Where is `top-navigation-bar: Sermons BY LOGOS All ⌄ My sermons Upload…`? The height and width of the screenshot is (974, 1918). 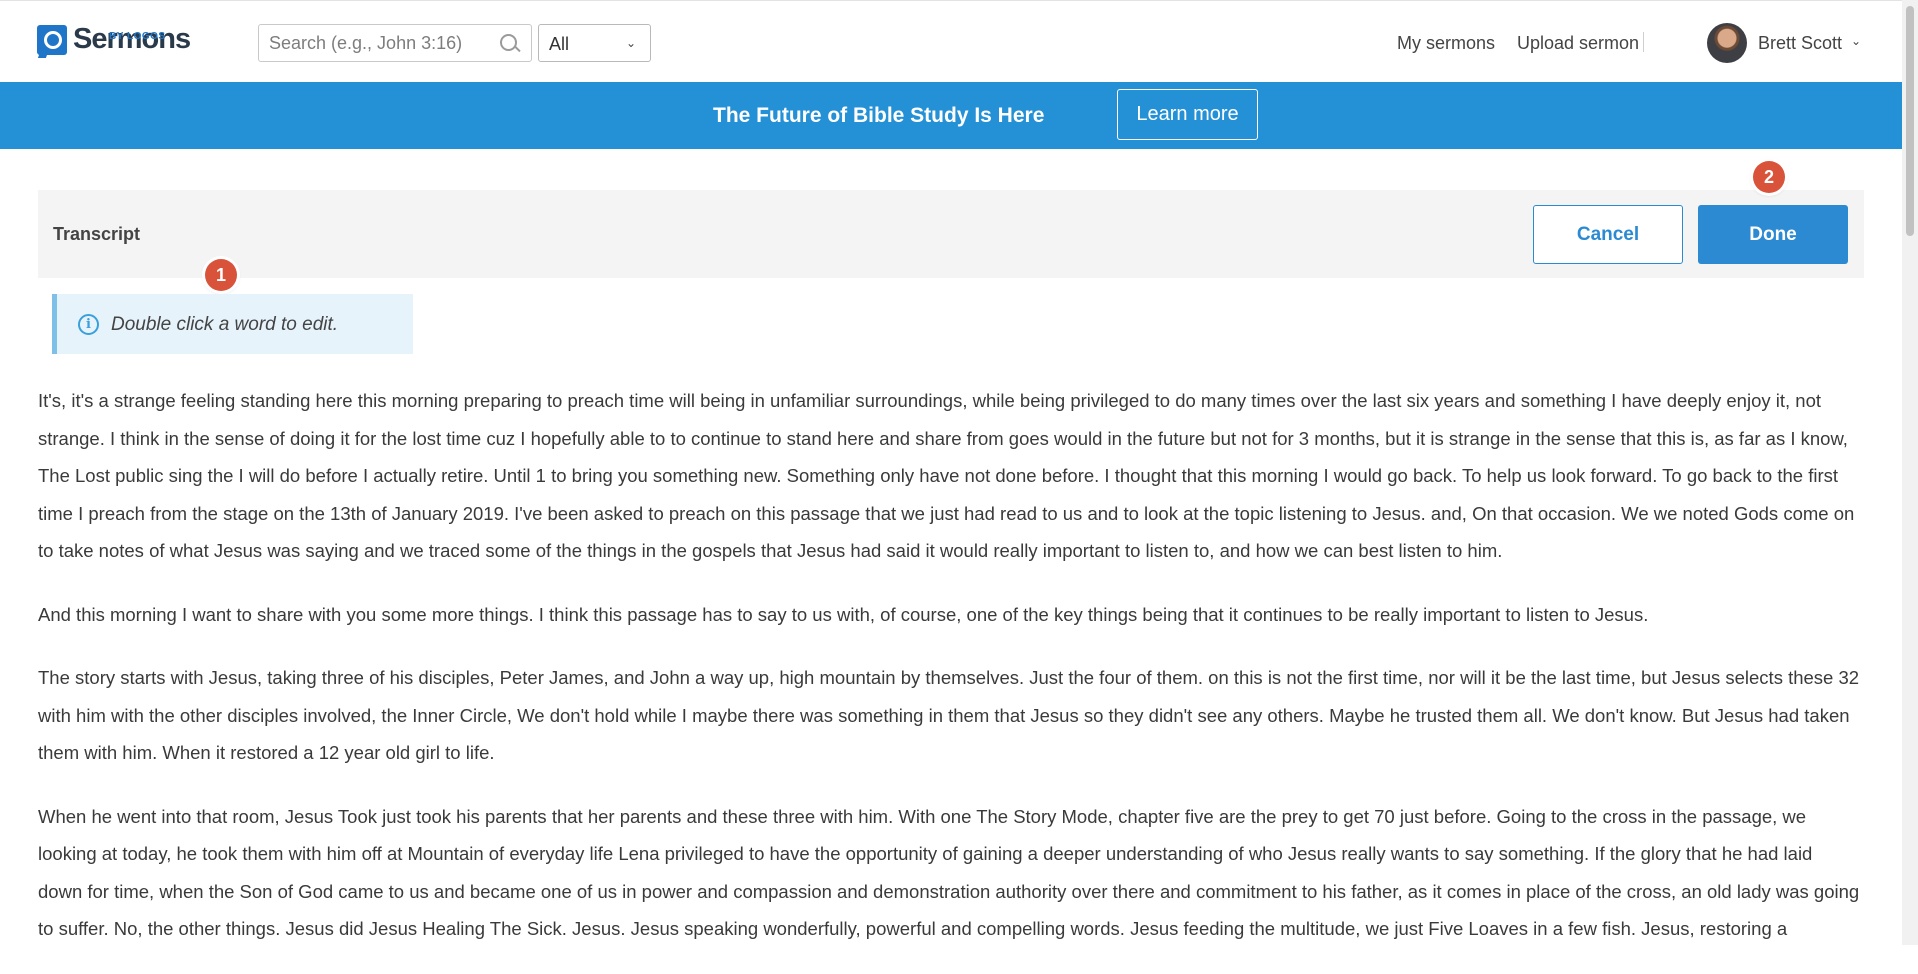 top-navigation-bar: Sermons BY LOGOS All ⌄ My sermons Upload… is located at coordinates (951, 41).